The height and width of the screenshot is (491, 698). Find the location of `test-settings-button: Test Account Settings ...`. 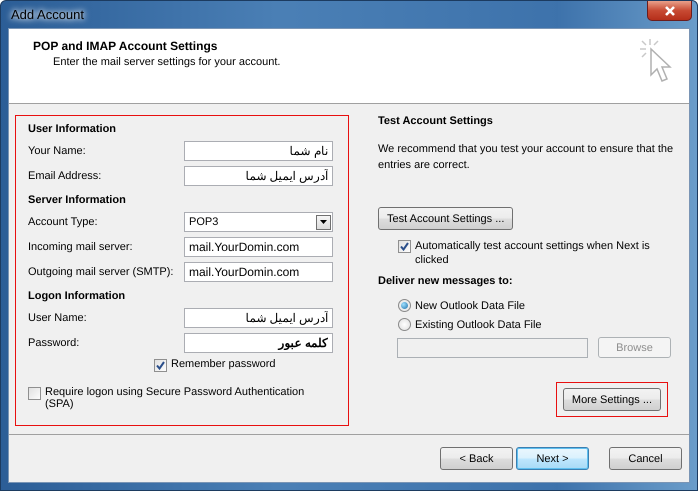

test-settings-button: Test Account Settings ... is located at coordinates (446, 218).